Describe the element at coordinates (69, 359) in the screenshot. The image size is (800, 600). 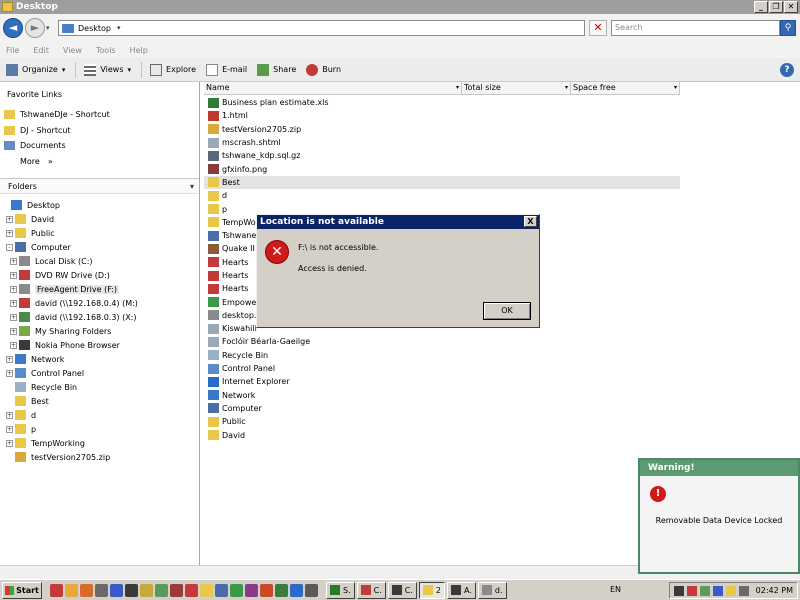
I see `tree-item: + Network` at that location.